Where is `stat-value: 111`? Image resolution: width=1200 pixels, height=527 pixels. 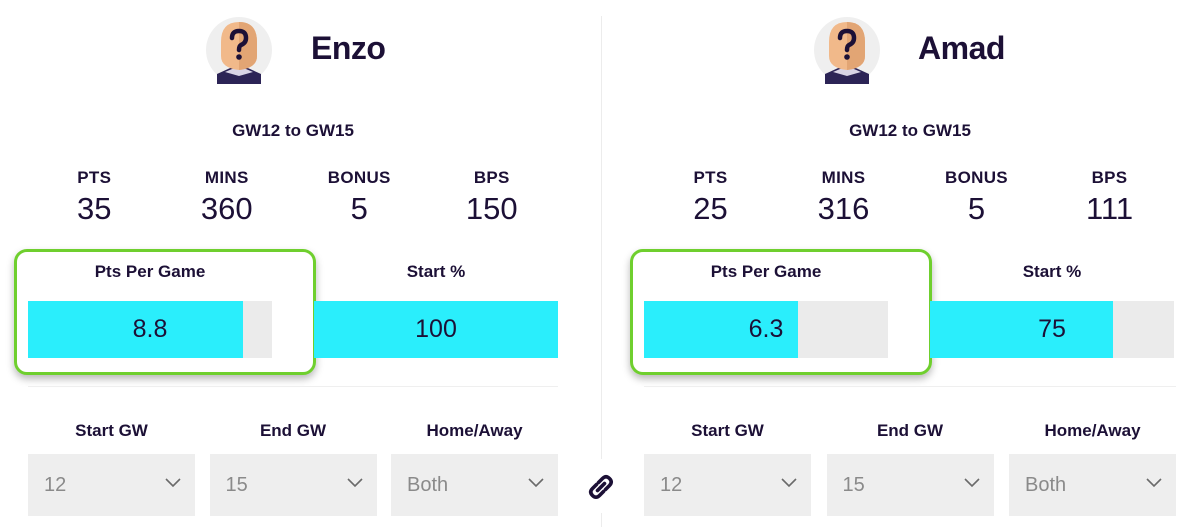
stat-value: 111 is located at coordinates (1109, 208).